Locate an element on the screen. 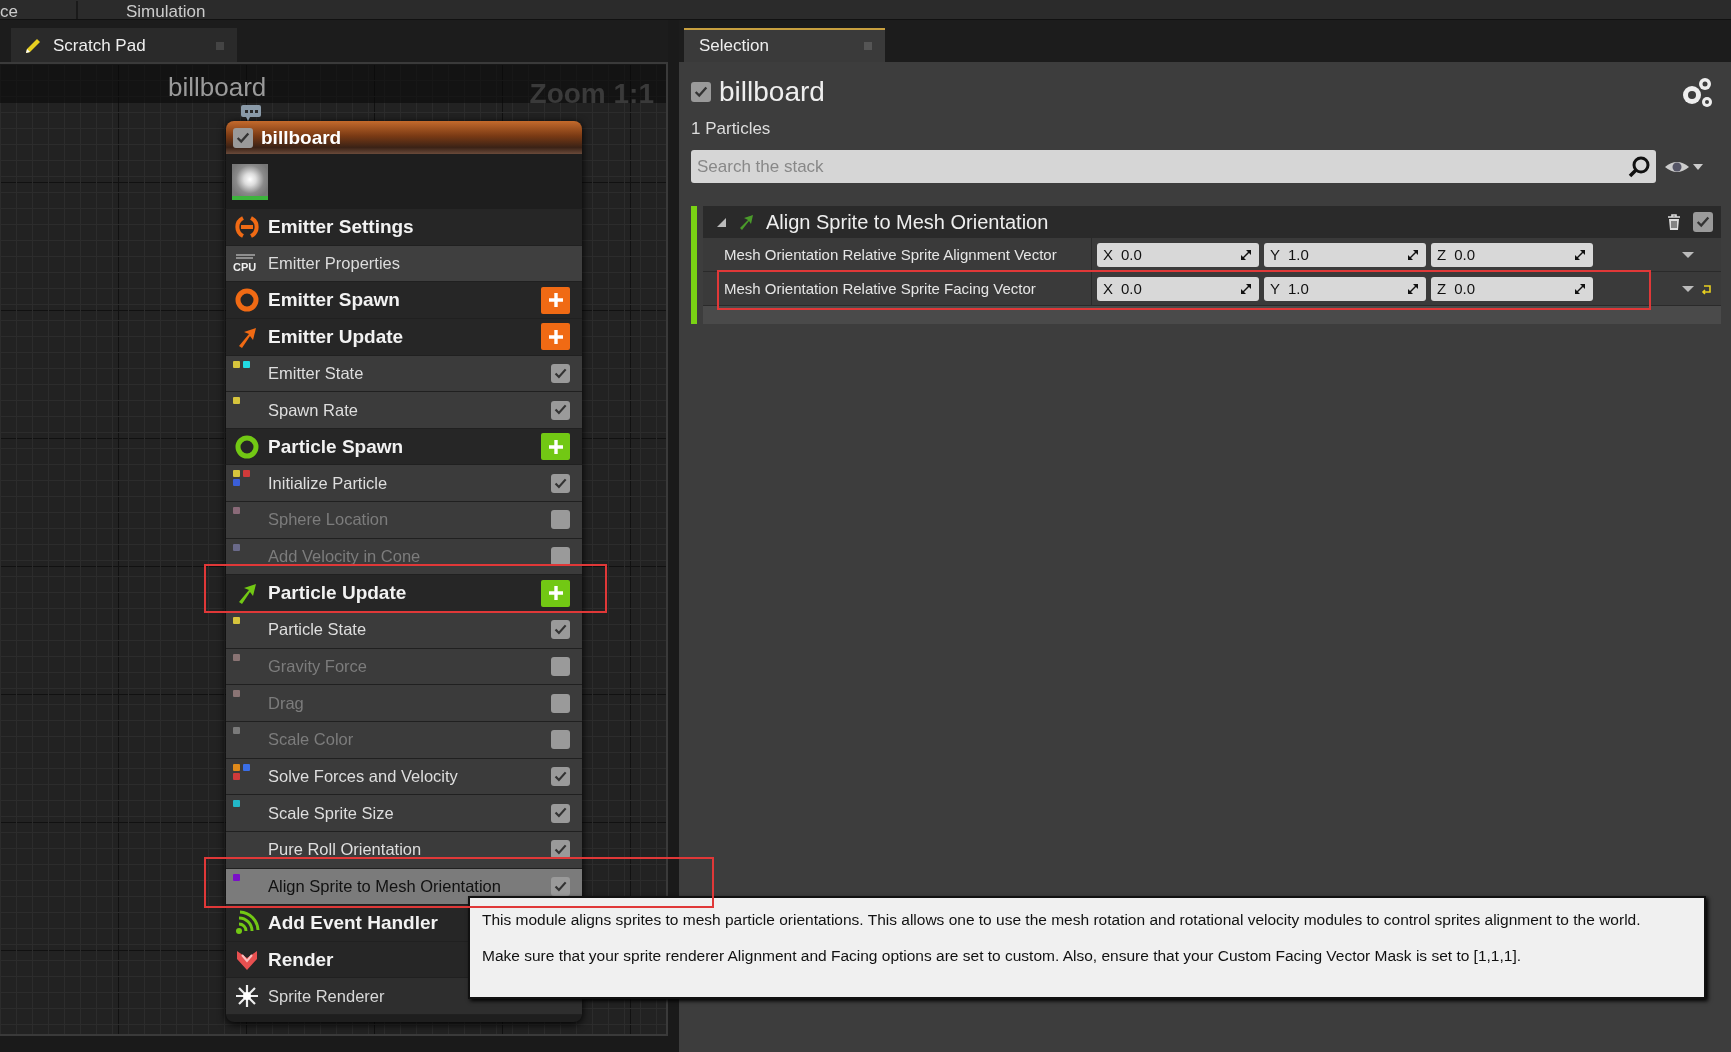 Image resolution: width=1731 pixels, height=1052 pixels. tab: Scratch Pad is located at coordinates (124, 45).